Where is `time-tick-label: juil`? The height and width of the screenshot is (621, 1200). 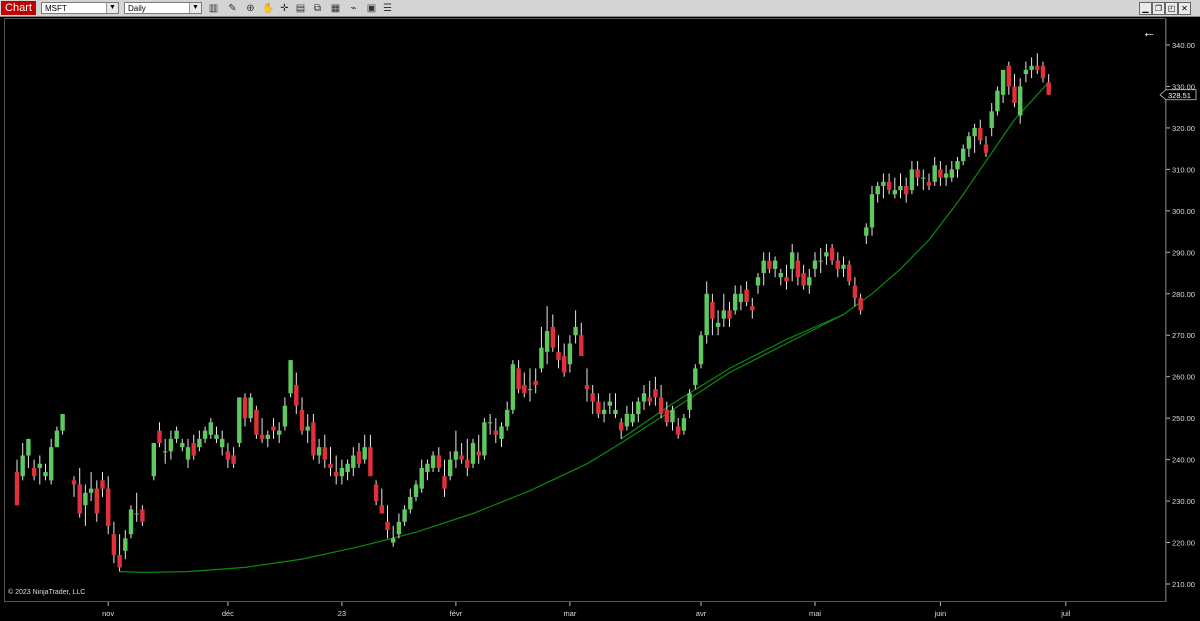 time-tick-label: juil is located at coordinates (1065, 613).